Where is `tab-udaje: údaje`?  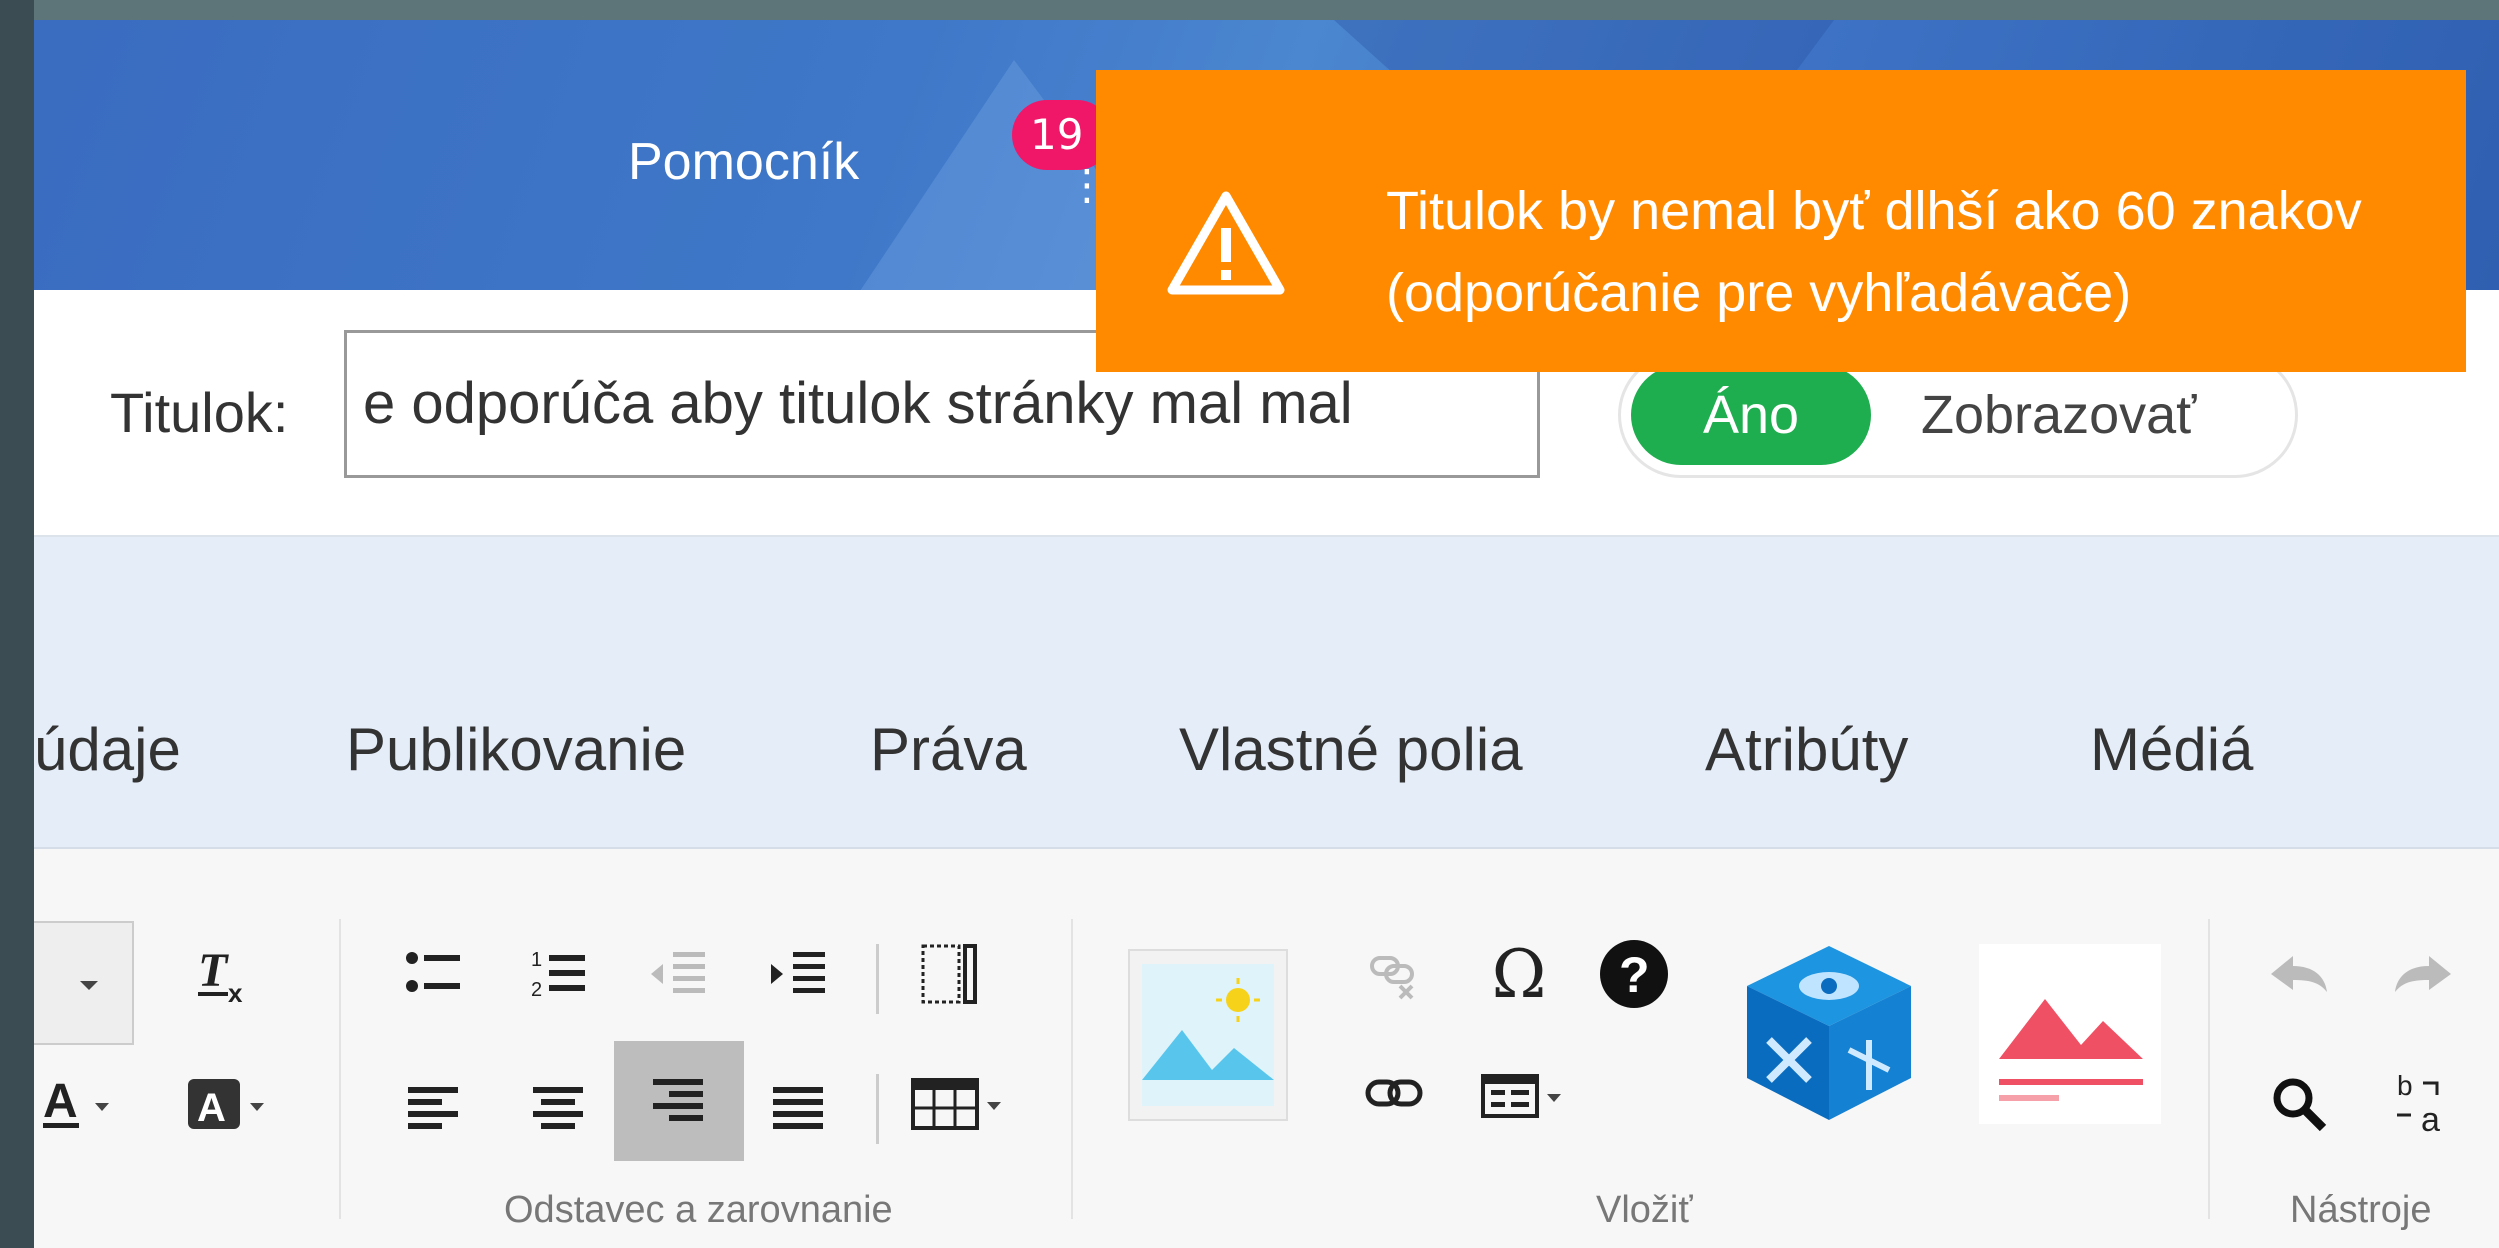
tab-udaje: údaje is located at coordinates (107, 749).